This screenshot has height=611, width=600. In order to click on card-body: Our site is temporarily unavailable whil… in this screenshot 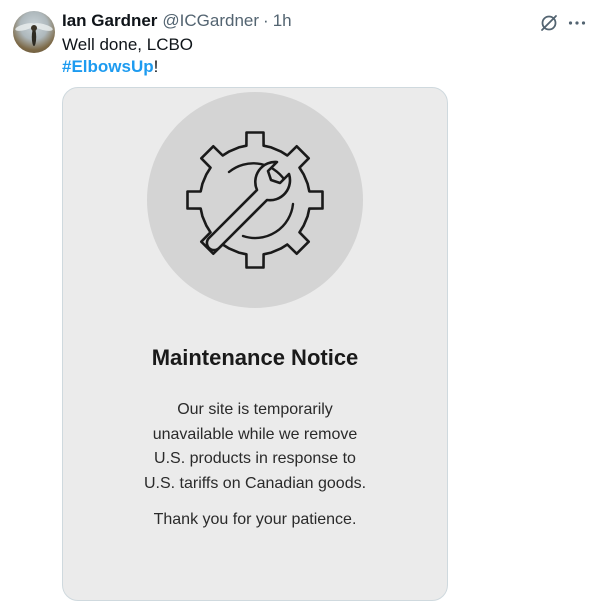, I will do `click(255, 447)`.